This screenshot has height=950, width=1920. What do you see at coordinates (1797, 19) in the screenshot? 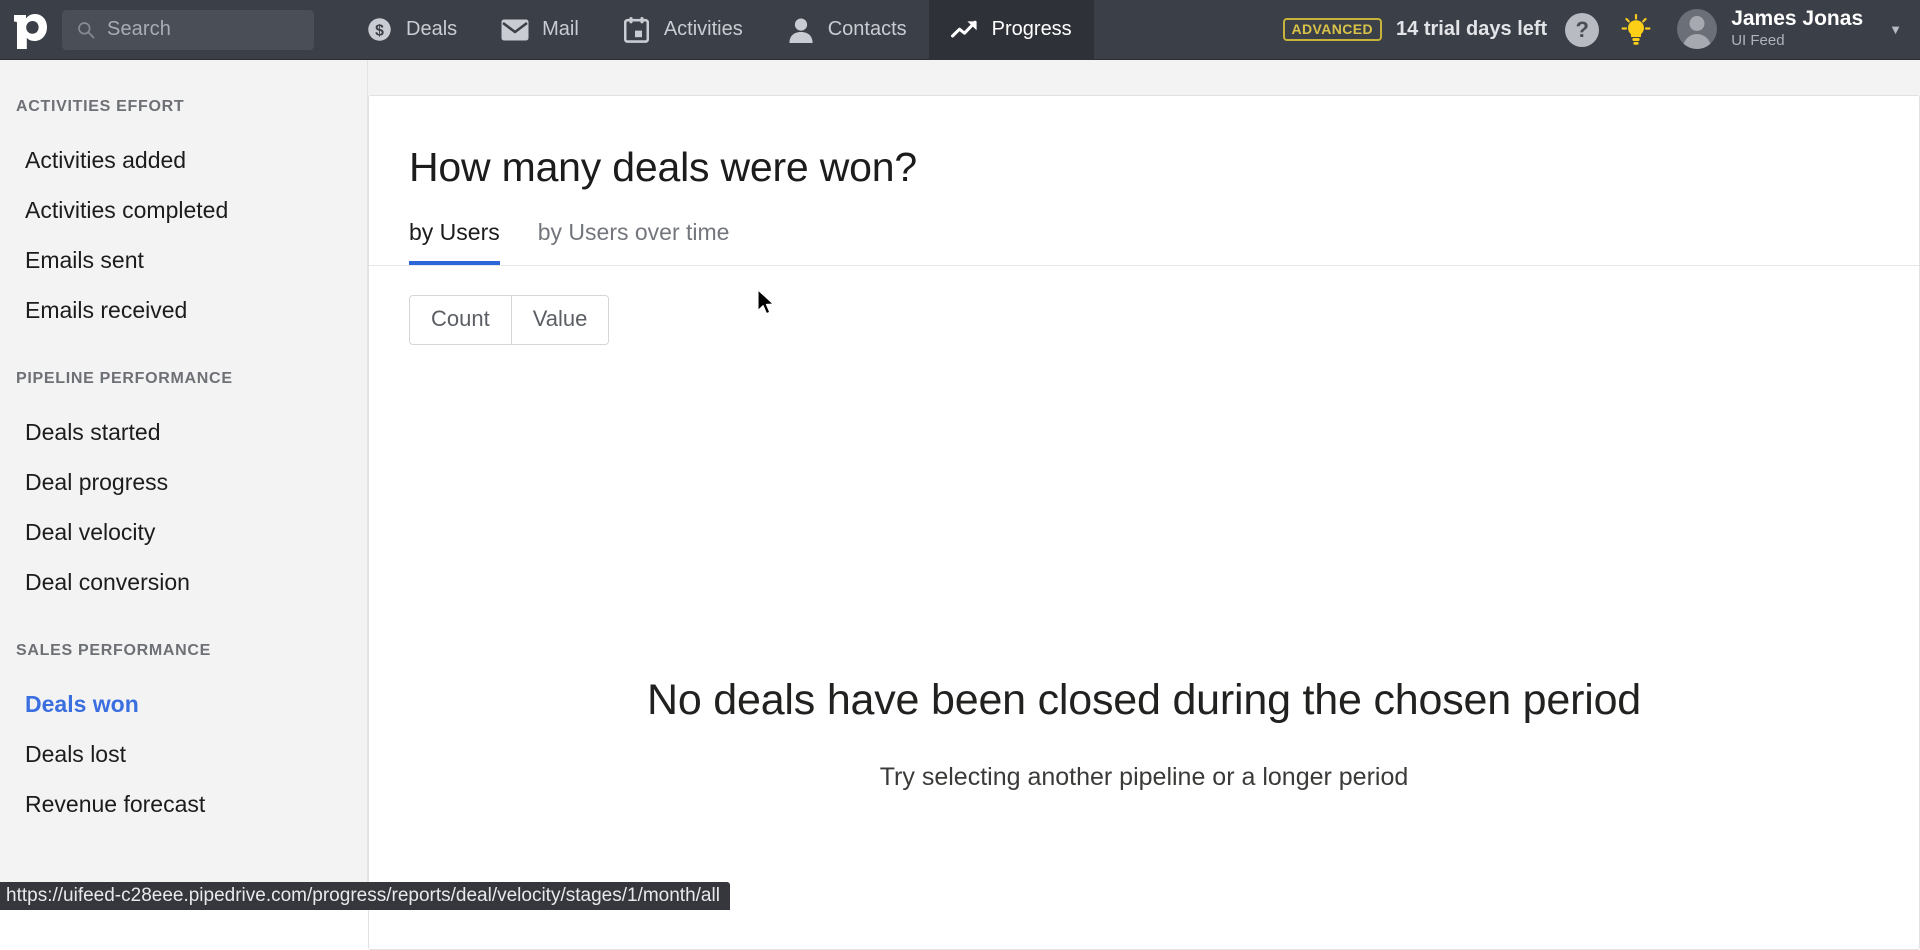
I see `user-name: James Jonas` at bounding box center [1797, 19].